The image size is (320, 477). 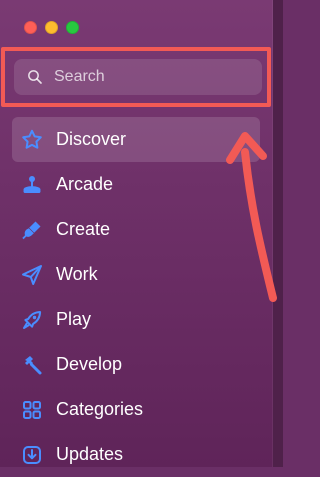 I want to click on sidebar-item-label: Categories, so click(x=100, y=409).